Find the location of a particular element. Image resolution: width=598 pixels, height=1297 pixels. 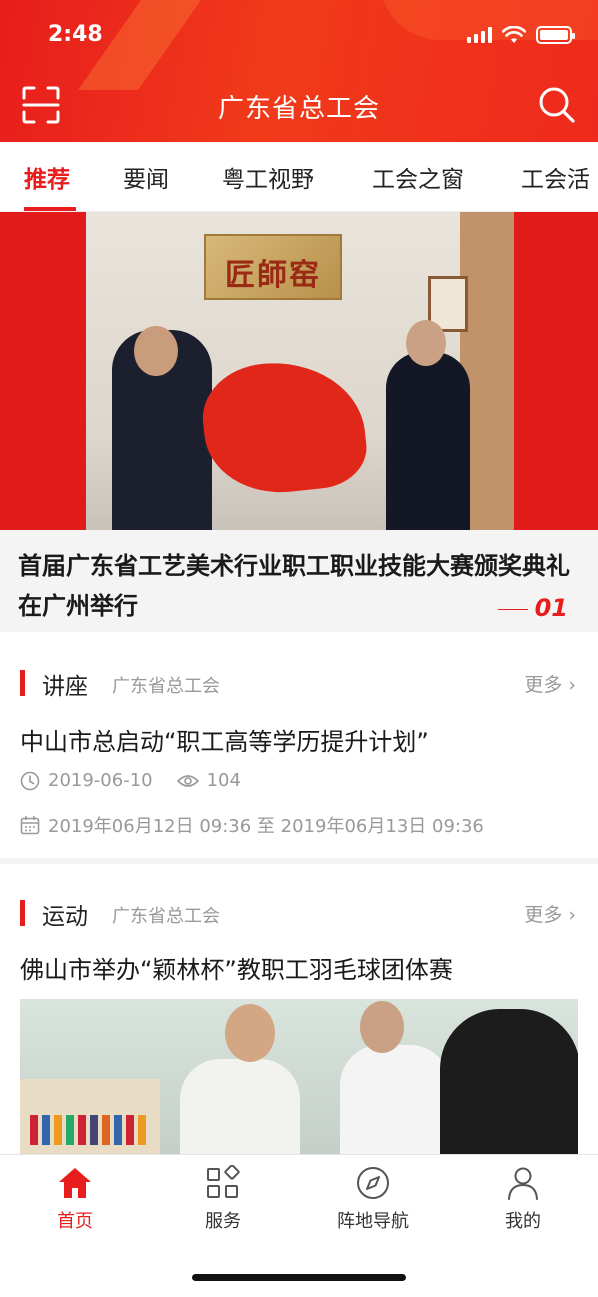

calendar-icon is located at coordinates (30, 825).